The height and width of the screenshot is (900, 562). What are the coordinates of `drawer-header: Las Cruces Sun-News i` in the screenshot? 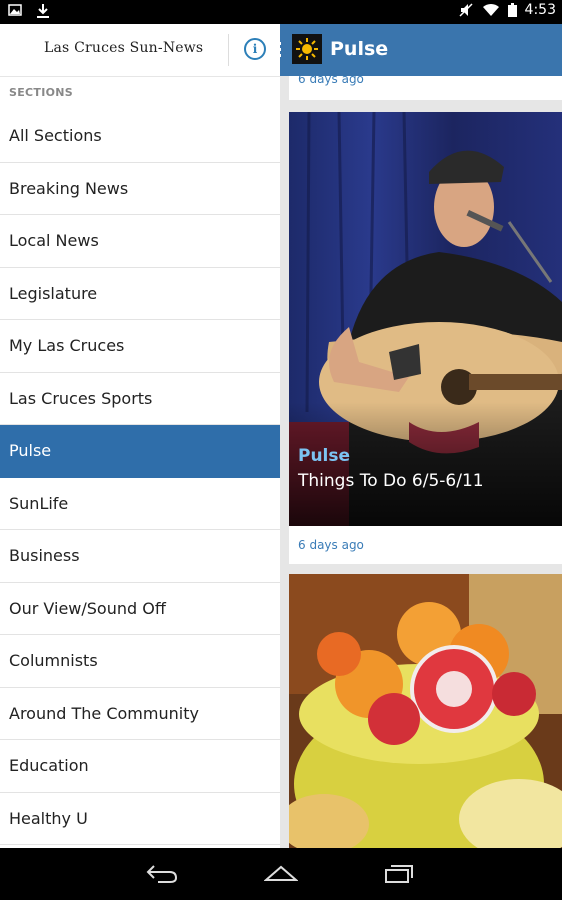 It's located at (140, 50).